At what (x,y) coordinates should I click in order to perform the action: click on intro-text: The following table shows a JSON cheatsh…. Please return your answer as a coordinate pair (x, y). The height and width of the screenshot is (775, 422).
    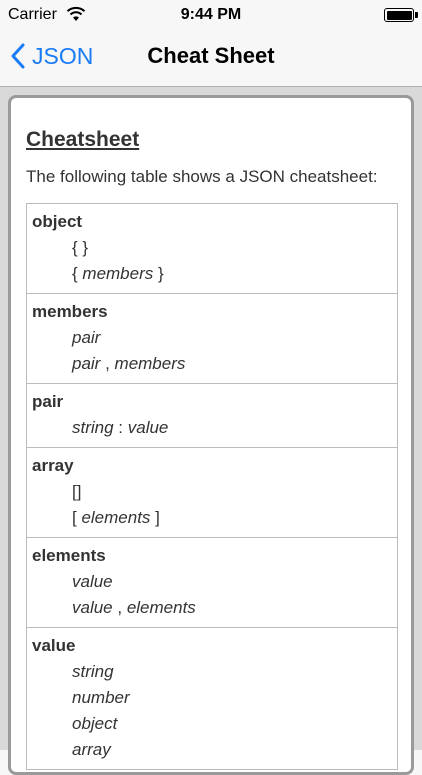
    Looking at the image, I should click on (202, 176).